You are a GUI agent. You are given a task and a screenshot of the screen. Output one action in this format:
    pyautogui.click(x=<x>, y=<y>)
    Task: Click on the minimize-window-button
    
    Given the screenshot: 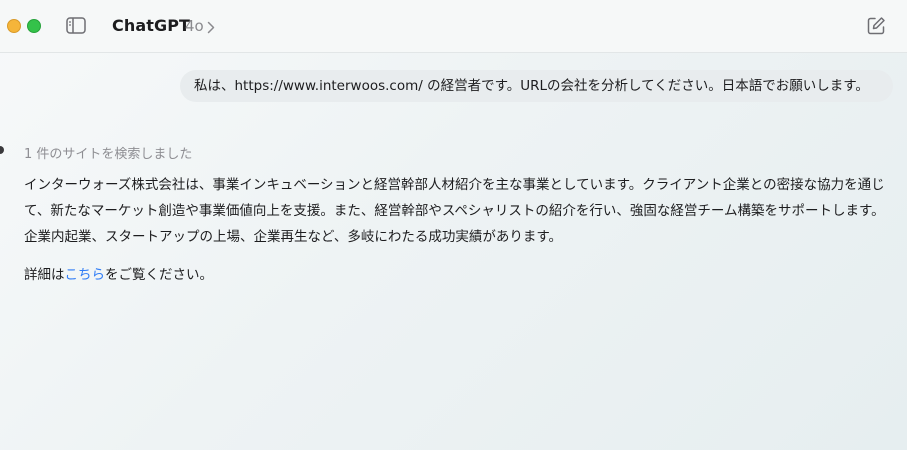 What is the action you would take?
    pyautogui.click(x=14, y=26)
    